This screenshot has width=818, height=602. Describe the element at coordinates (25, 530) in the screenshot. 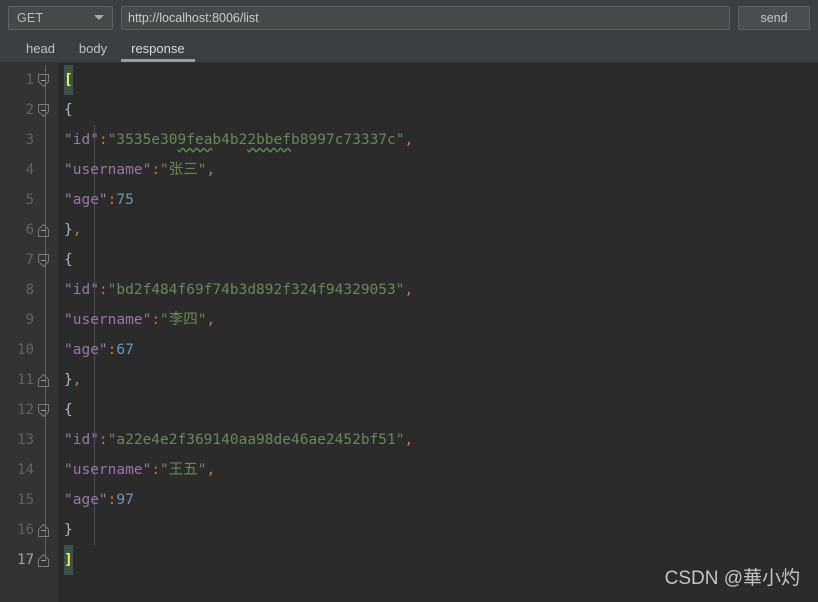

I see `line-number: 16` at that location.